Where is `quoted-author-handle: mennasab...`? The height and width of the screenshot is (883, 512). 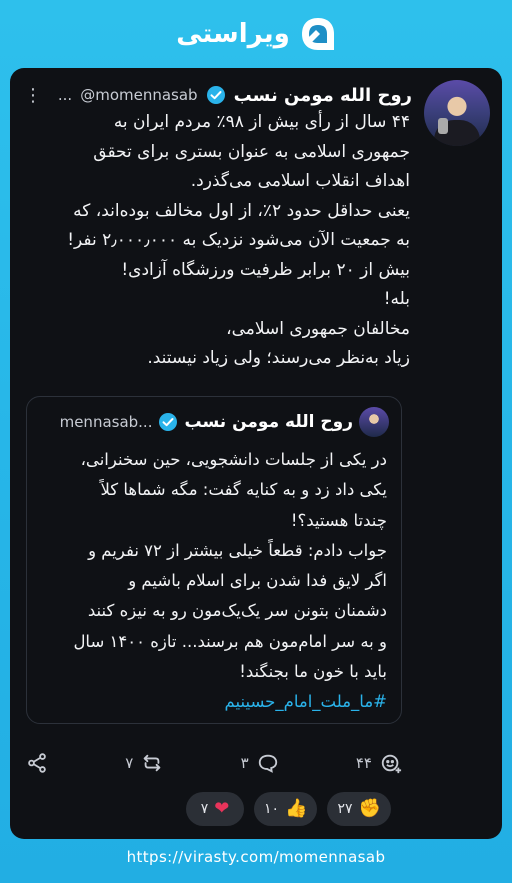
quoted-author-handle: mennasab... is located at coordinates (106, 422).